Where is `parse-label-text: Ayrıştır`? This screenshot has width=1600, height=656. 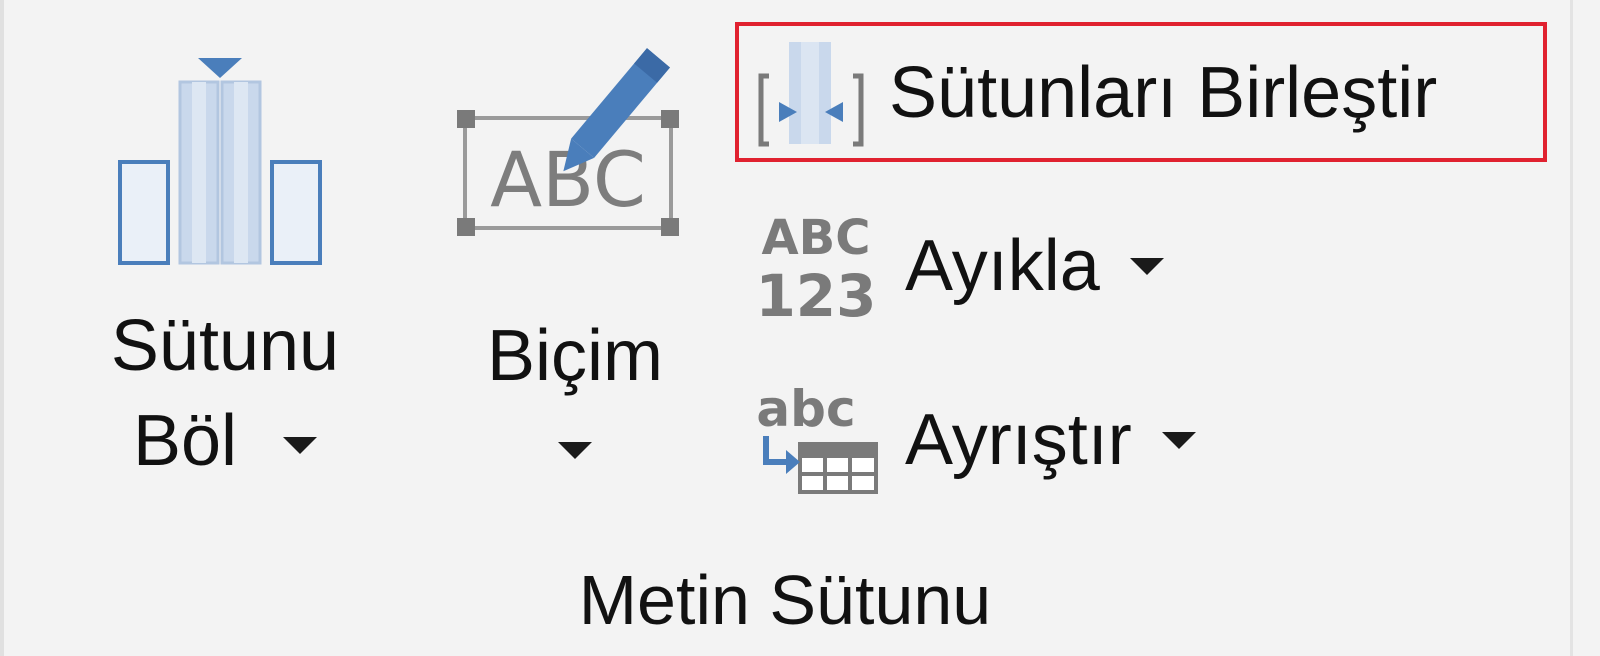
parse-label-text: Ayrıştır is located at coordinates (1018, 440).